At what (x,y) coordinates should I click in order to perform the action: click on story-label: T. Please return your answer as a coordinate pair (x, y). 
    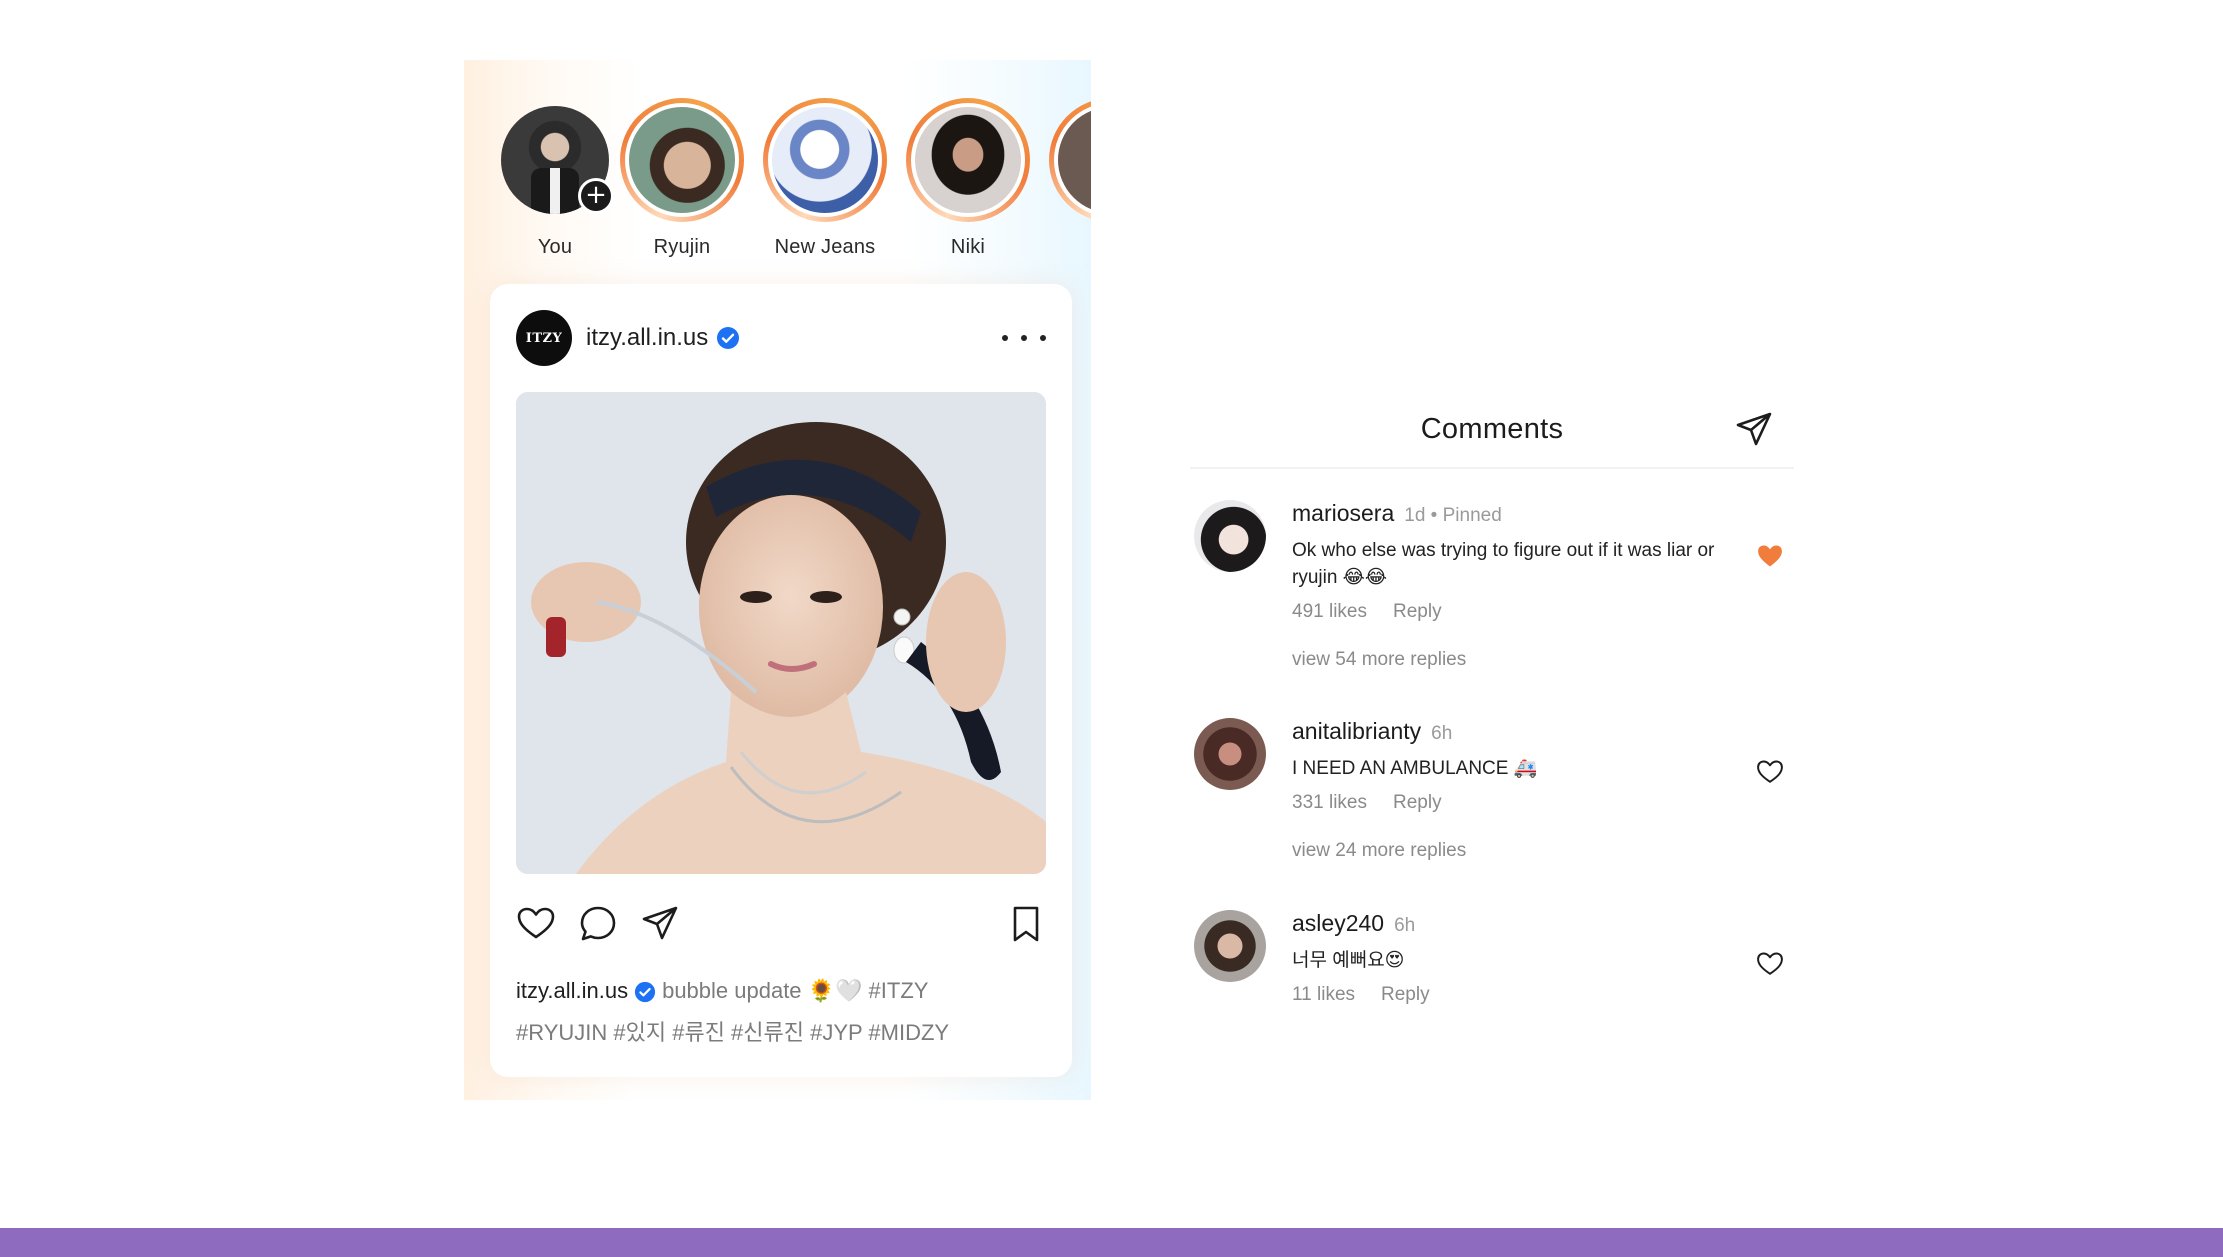
    Looking at the image, I should click on (1066, 247).